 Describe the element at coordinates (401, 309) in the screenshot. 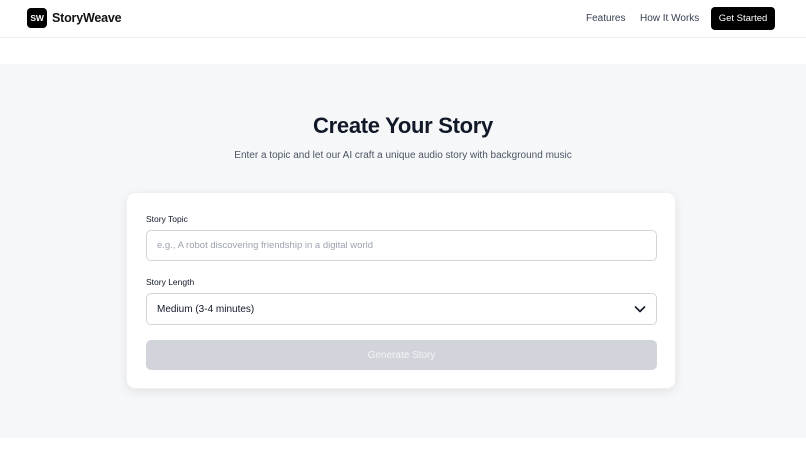

I see `story-length-select: Medium (3-4 minutes)` at that location.